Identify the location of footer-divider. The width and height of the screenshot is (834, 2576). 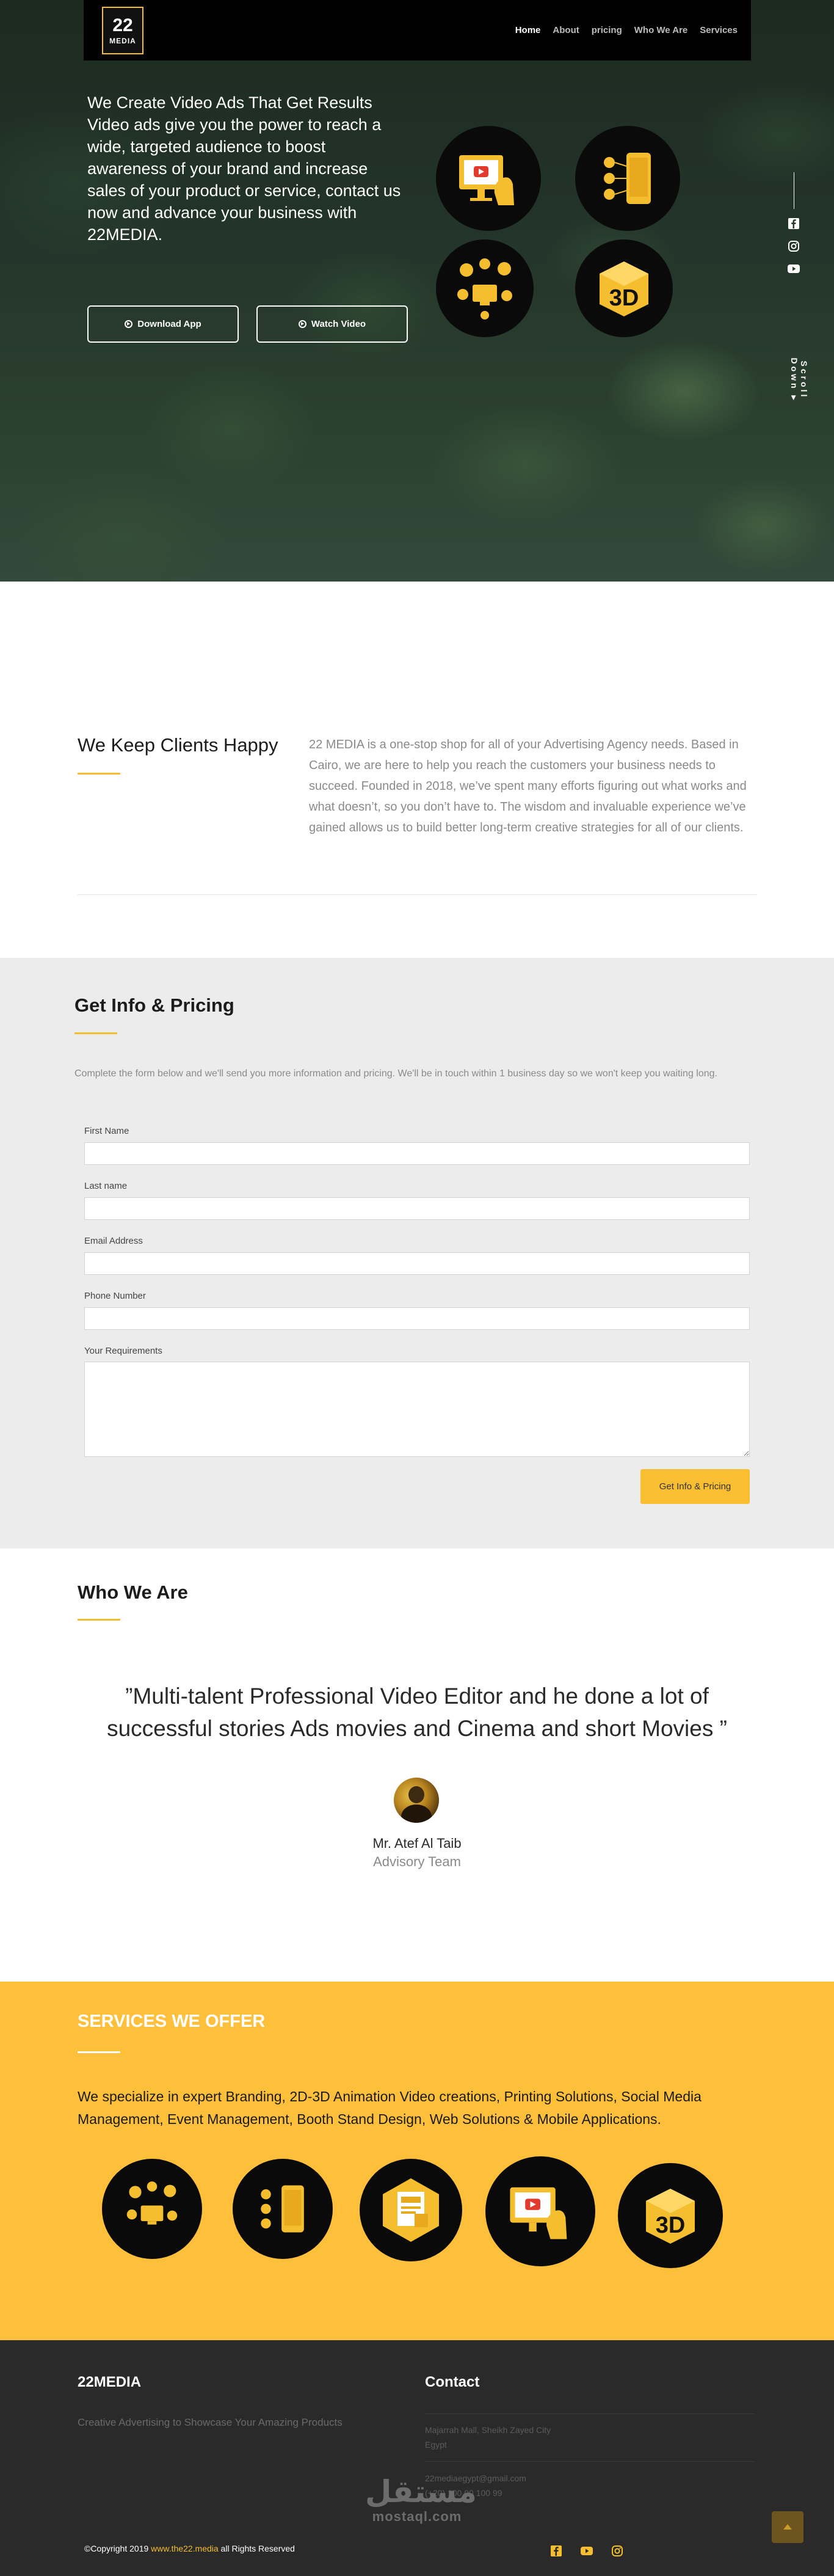
(590, 2461).